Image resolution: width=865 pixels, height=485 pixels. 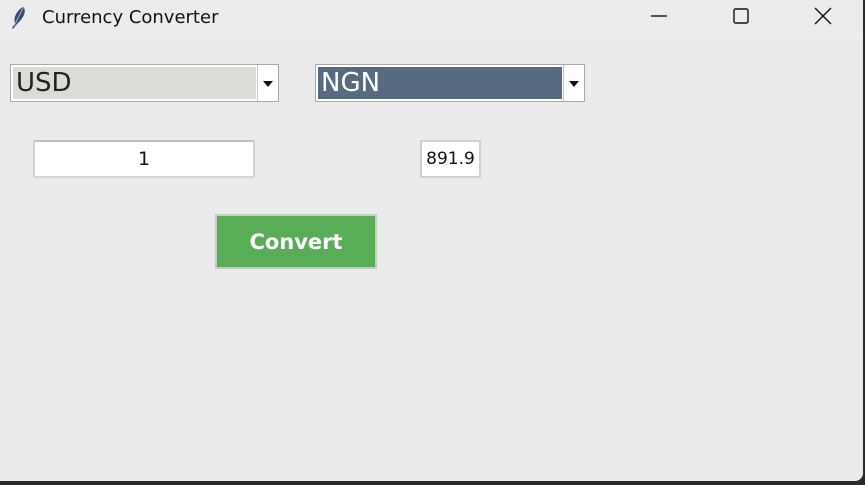 I want to click on maximize-icon, so click(x=741, y=18).